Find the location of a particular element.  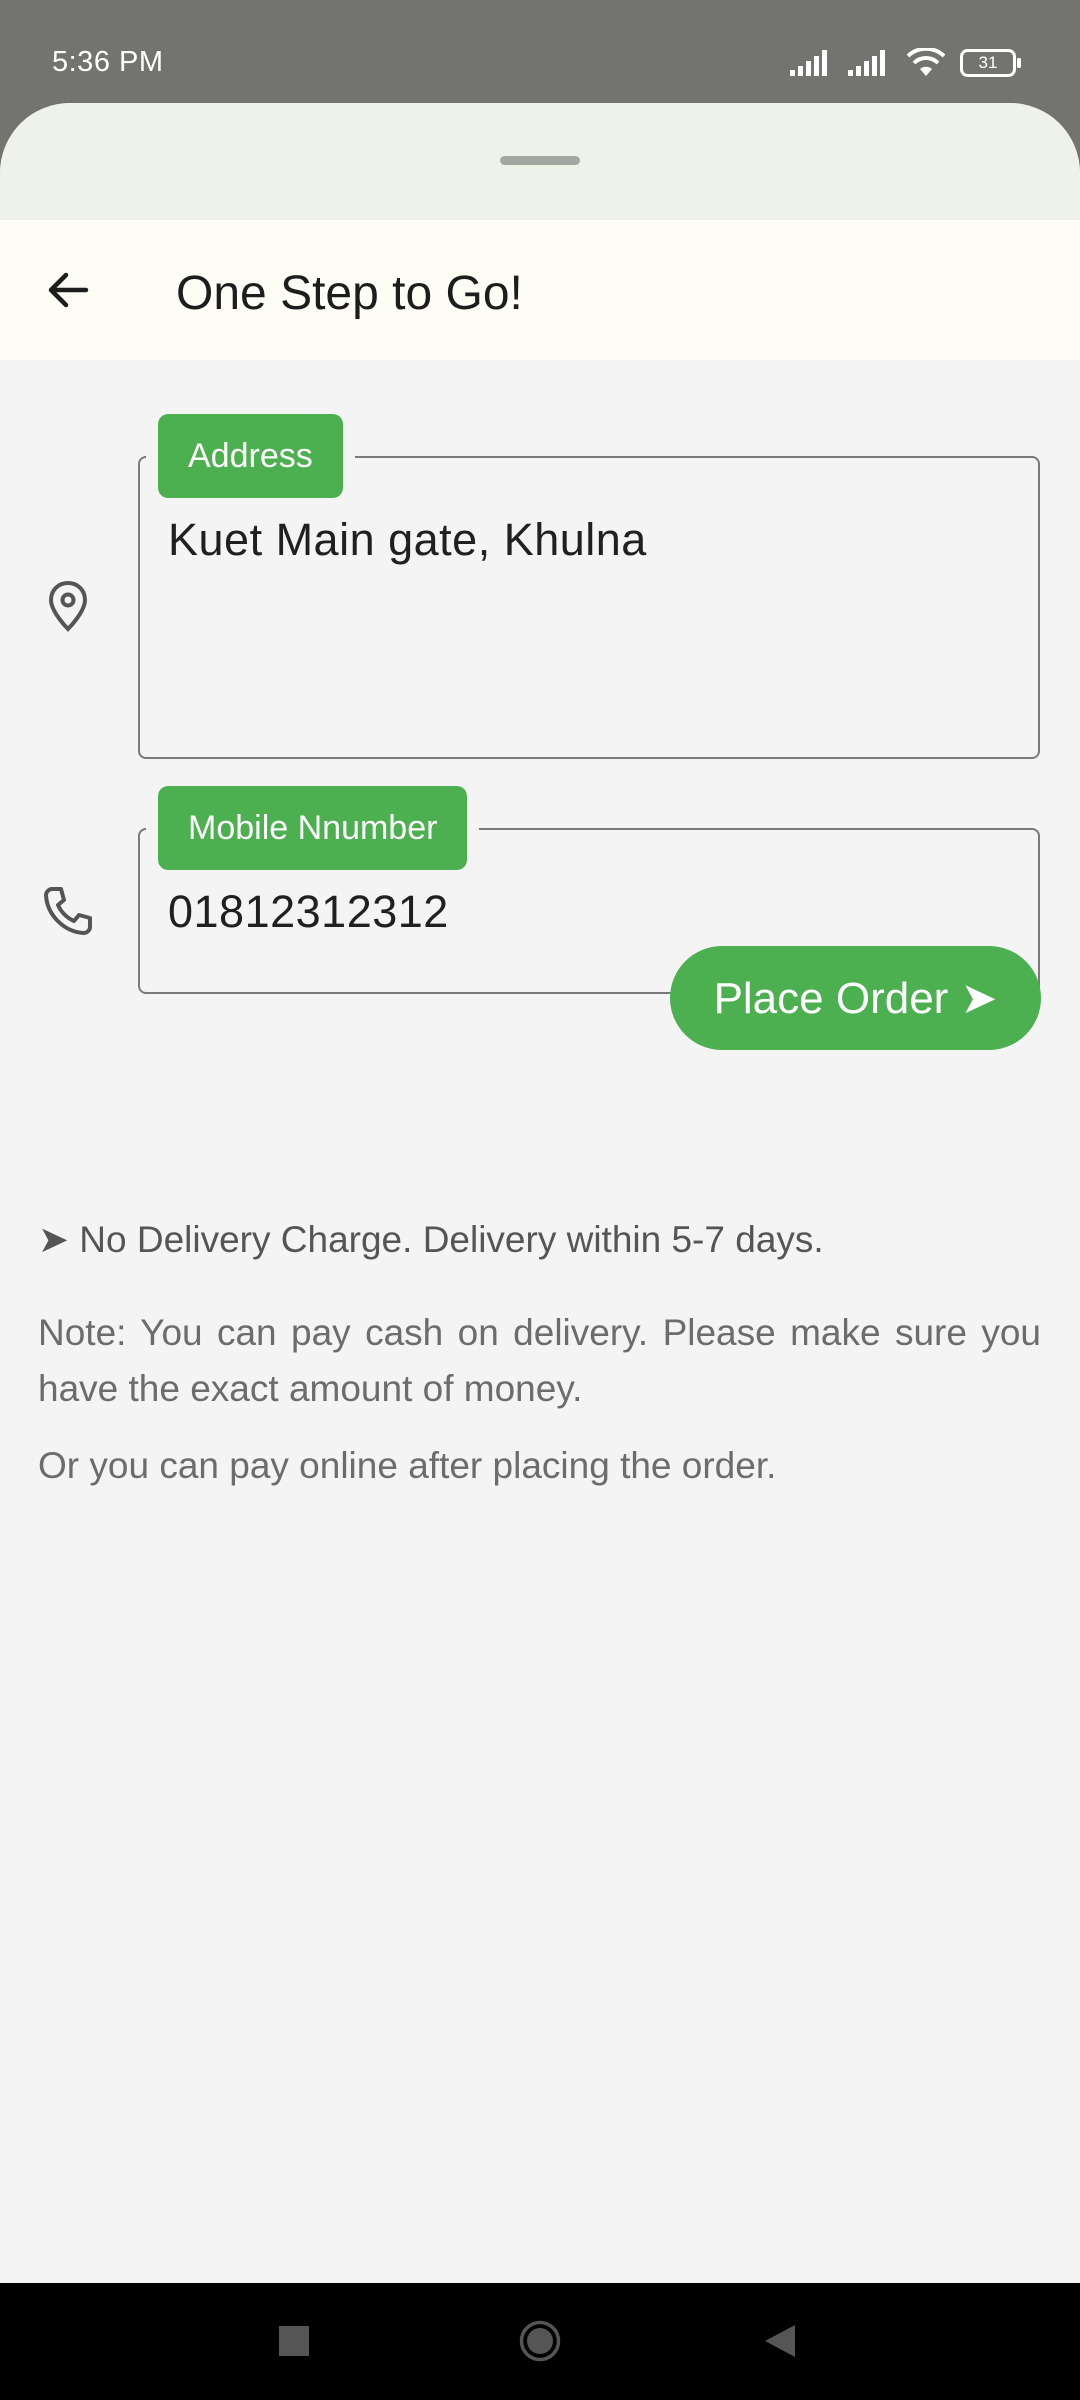

back-triangle-icon is located at coordinates (780, 2341).